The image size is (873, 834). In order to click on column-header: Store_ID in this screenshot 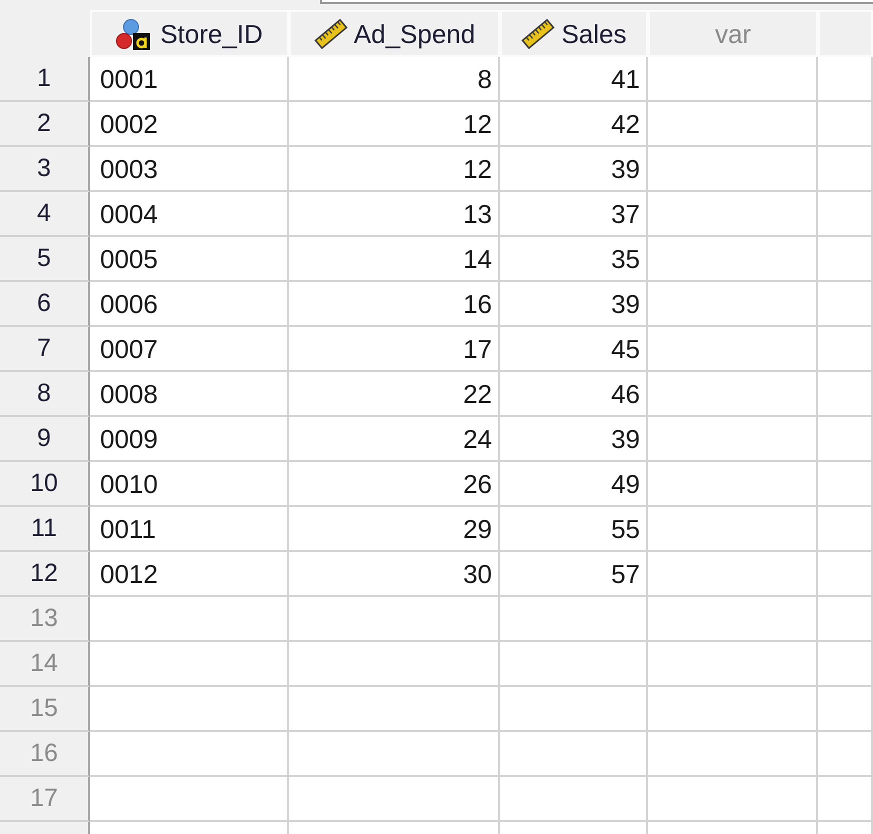, I will do `click(189, 33)`.